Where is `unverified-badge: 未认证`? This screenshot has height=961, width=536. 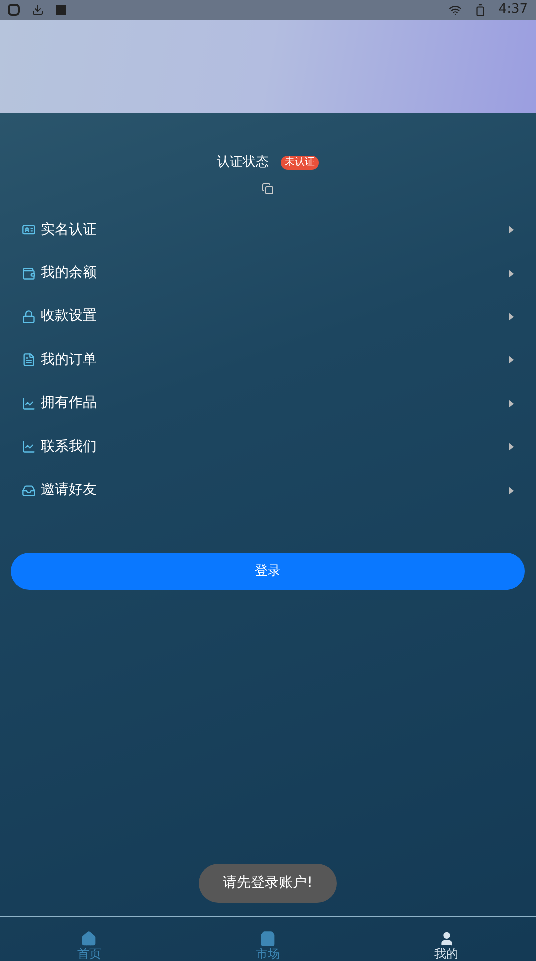 unverified-badge: 未认证 is located at coordinates (300, 163).